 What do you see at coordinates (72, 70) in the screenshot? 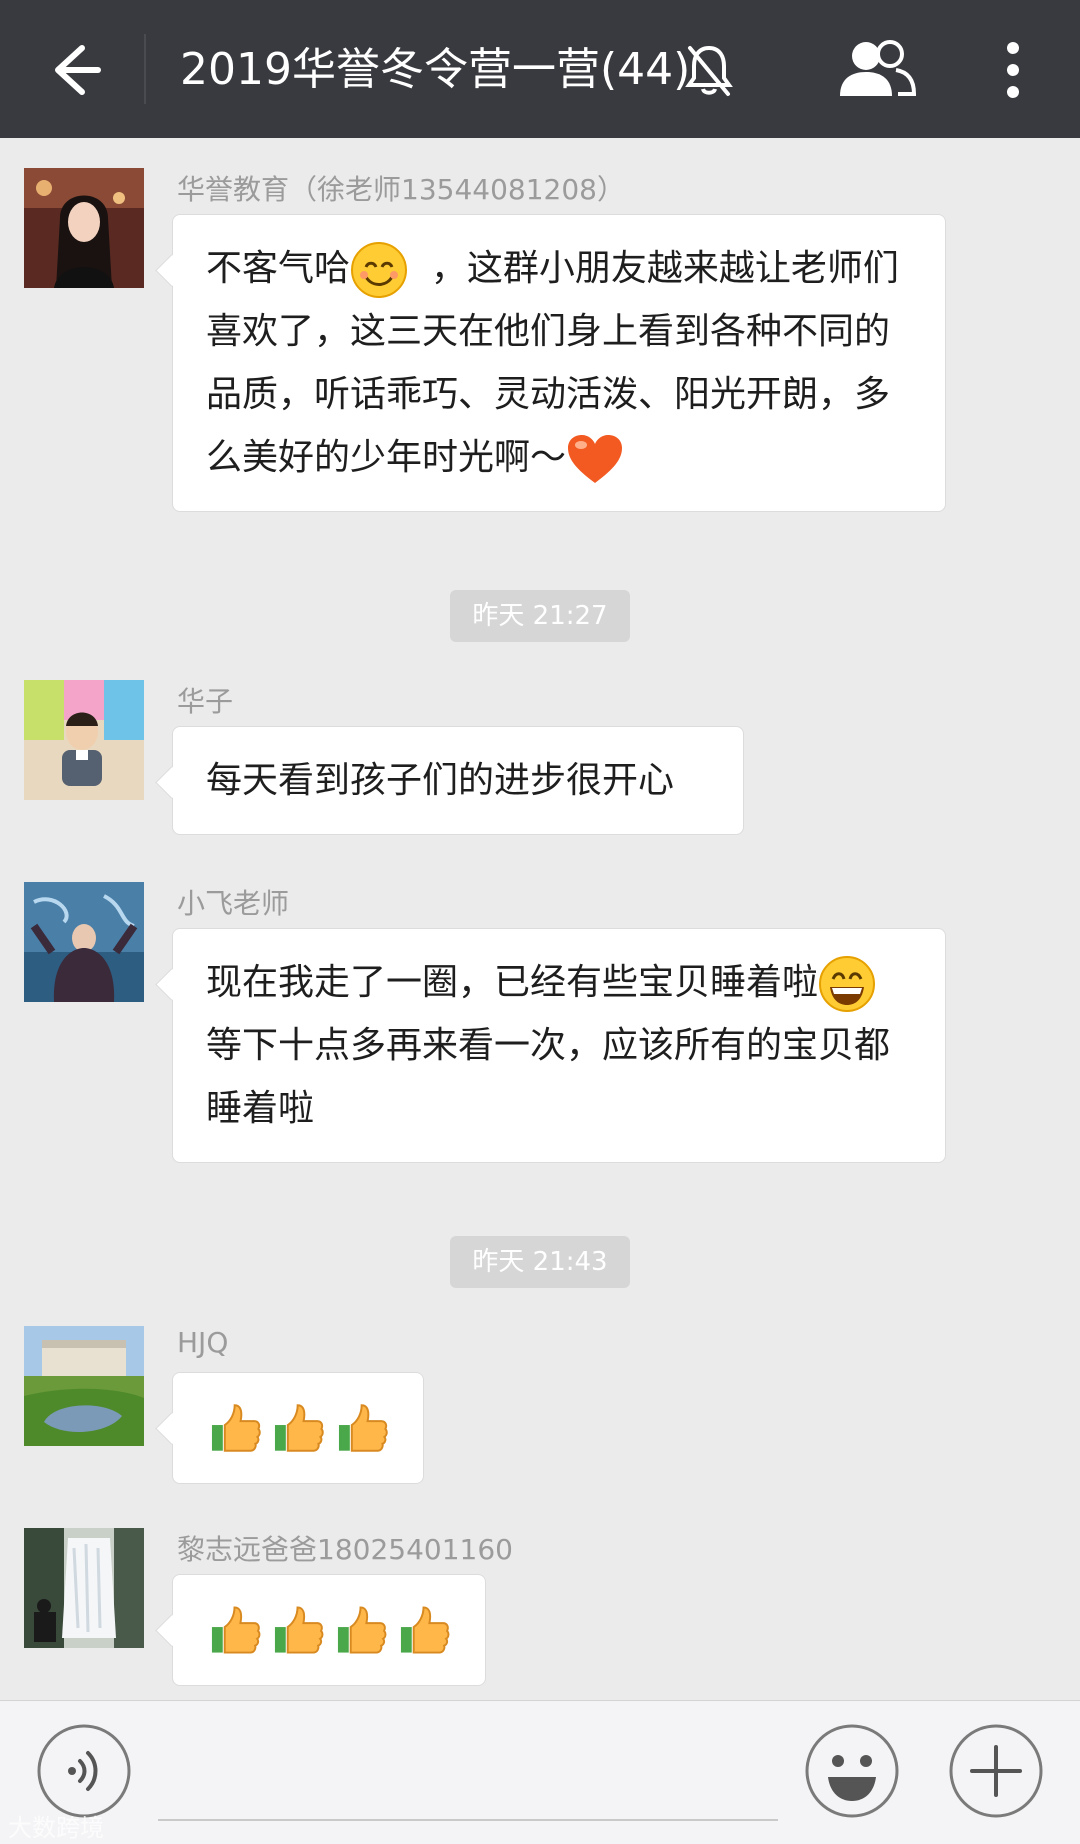
I see `arrow-left-icon` at bounding box center [72, 70].